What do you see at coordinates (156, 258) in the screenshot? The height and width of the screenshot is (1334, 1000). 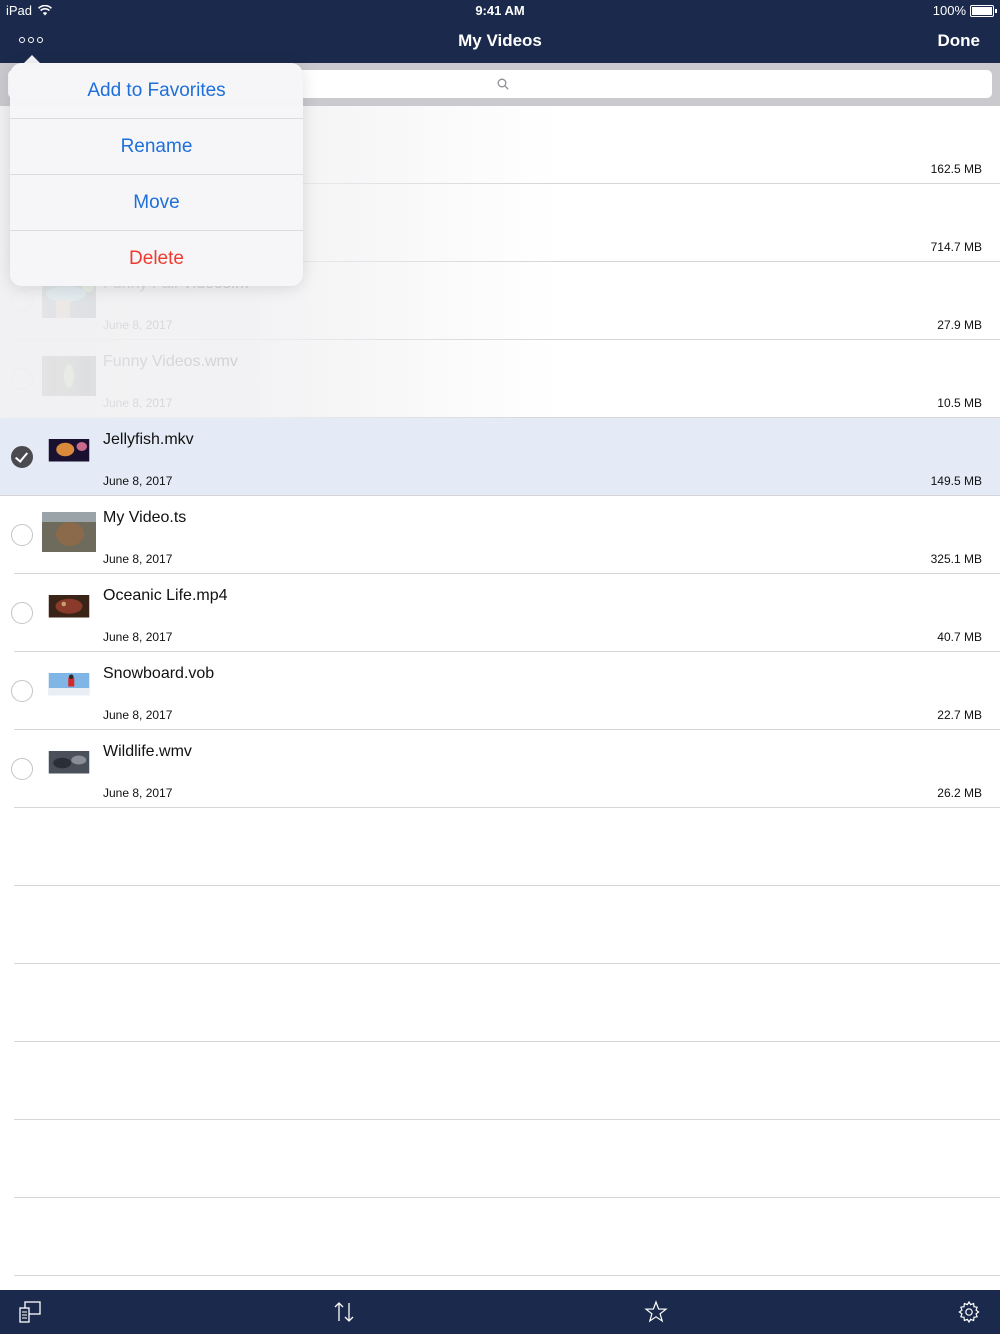 I see `delete-button: Delete` at bounding box center [156, 258].